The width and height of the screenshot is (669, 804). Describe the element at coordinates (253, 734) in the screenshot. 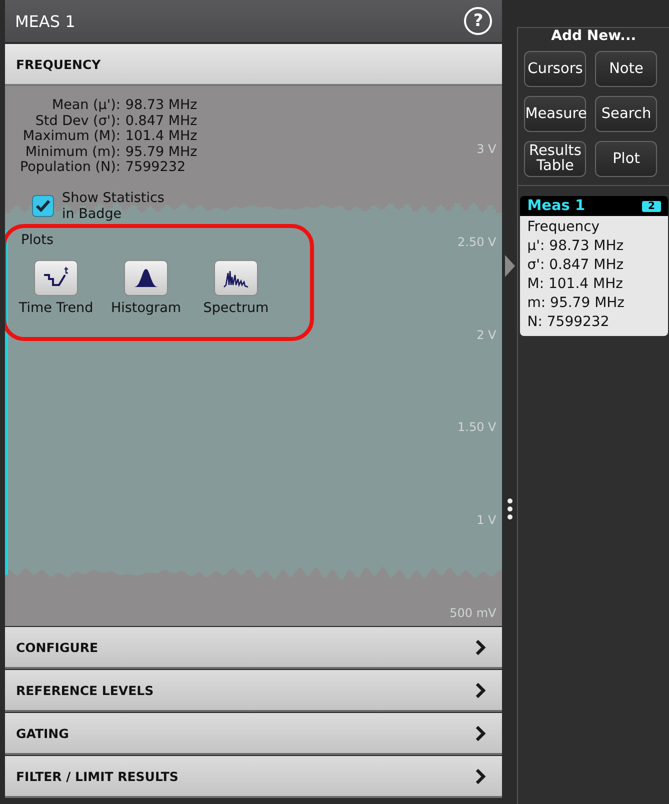

I see `section-row: GATING` at that location.